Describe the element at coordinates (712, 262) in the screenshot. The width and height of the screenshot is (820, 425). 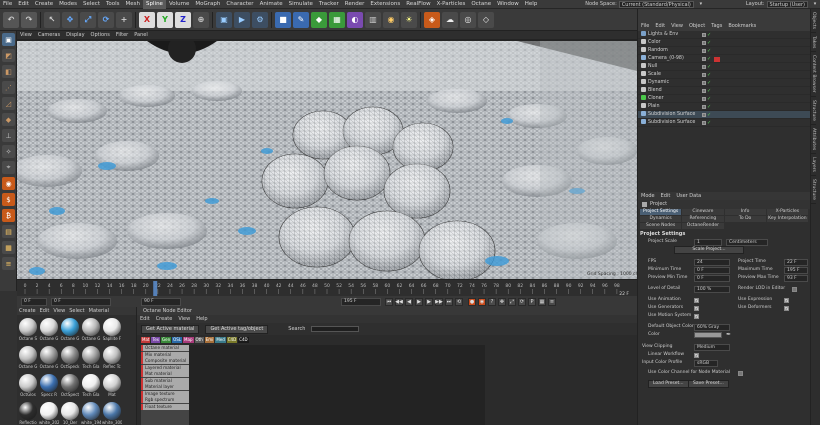
I see `fps-field: 24` at that location.